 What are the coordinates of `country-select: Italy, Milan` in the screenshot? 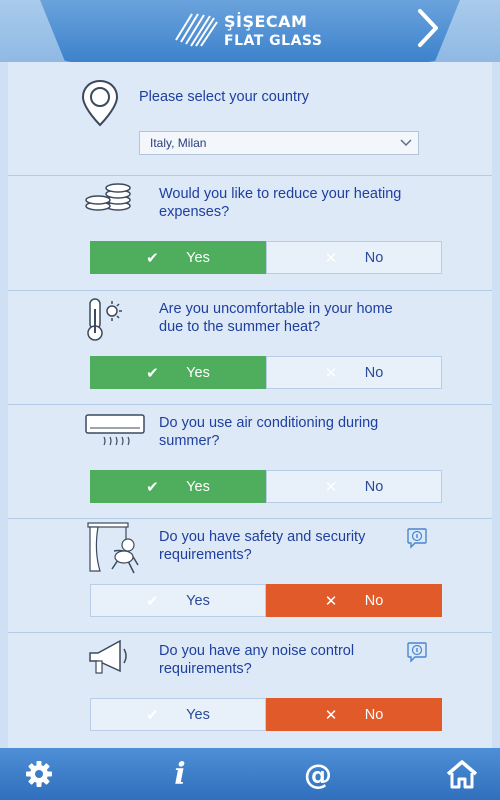 It's located at (279, 143).